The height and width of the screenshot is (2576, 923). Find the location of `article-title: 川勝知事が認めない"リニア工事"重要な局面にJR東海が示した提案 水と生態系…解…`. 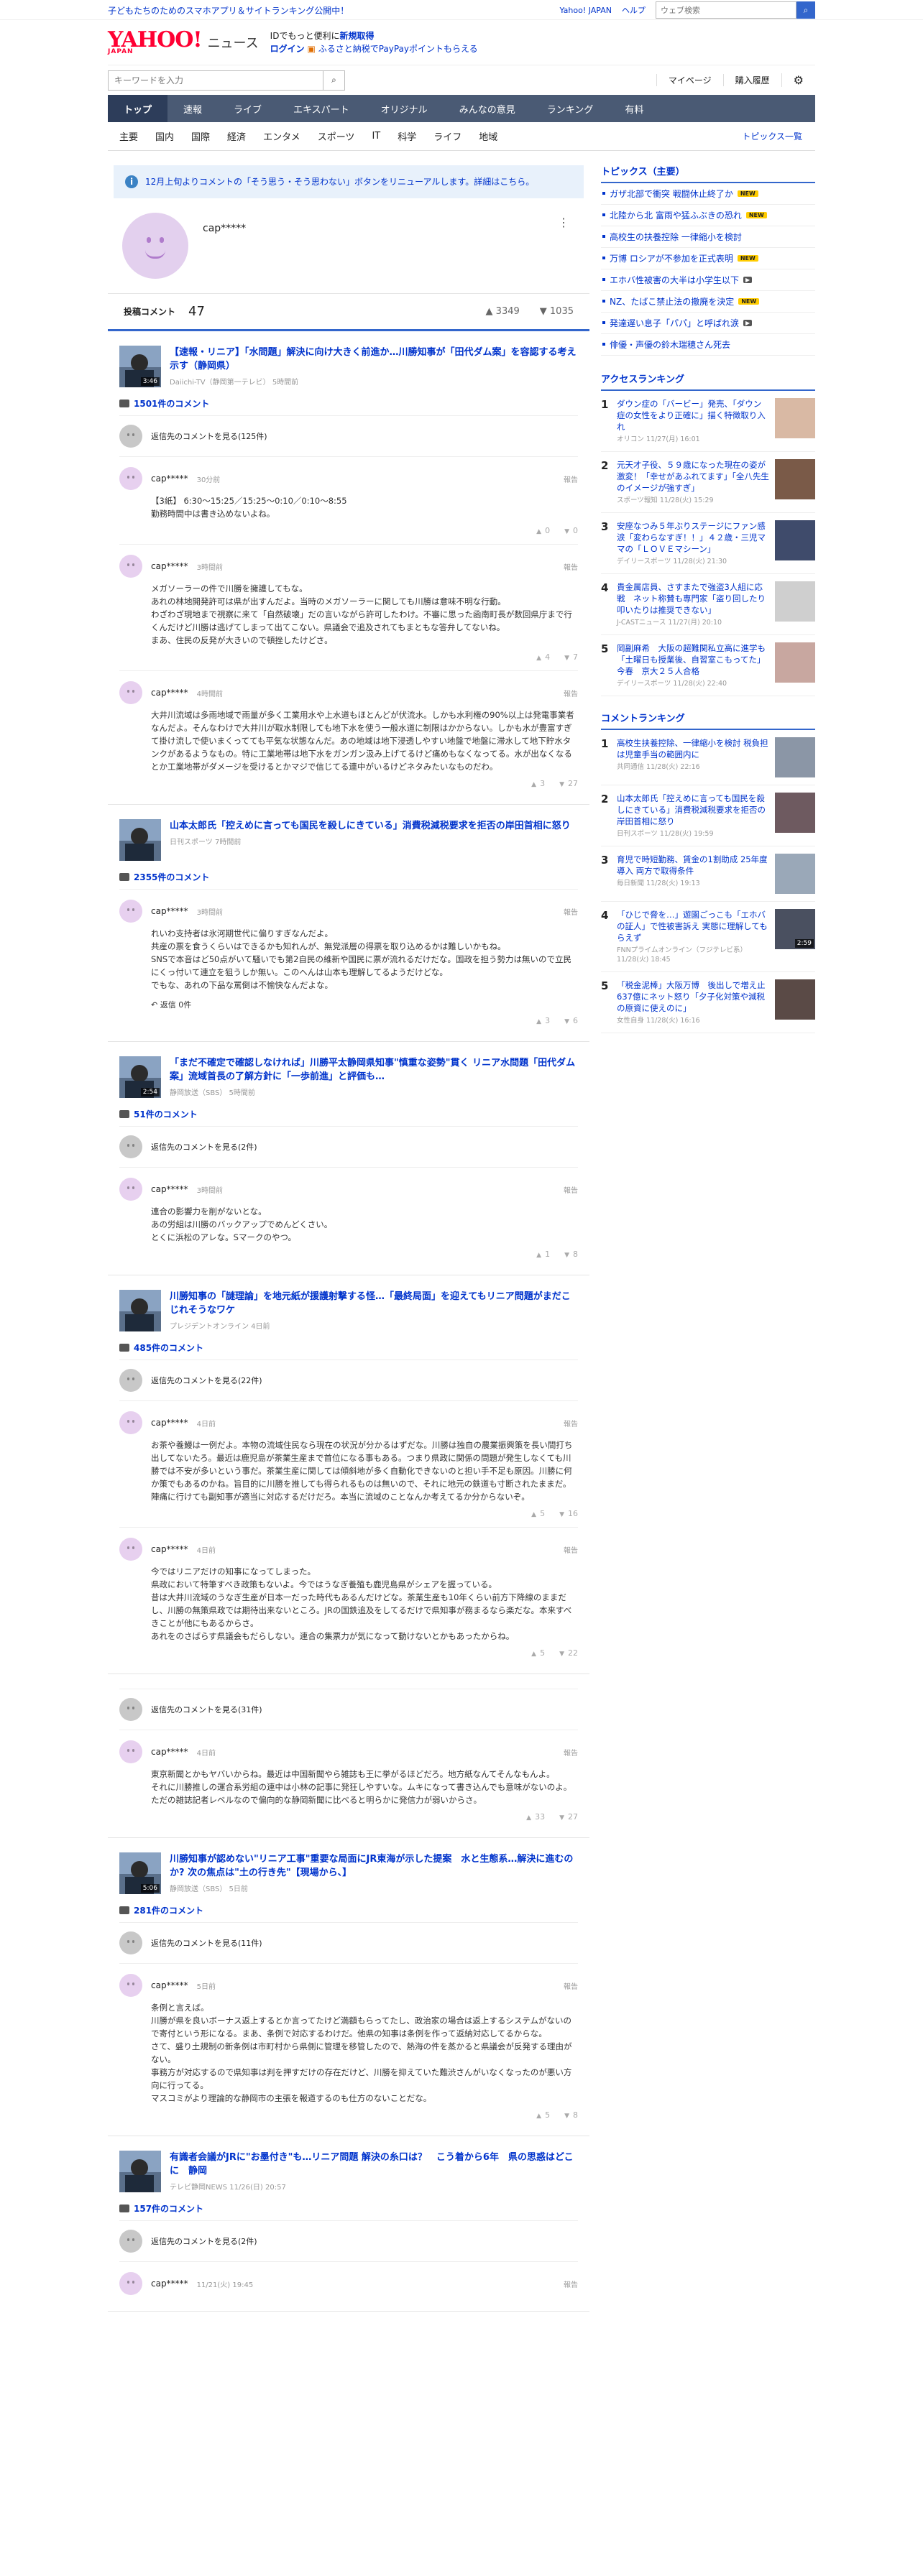

article-title: 川勝知事が認めない"リニア工事"重要な局面にJR東海が示した提案 水と生態系…解… is located at coordinates (374, 1866).